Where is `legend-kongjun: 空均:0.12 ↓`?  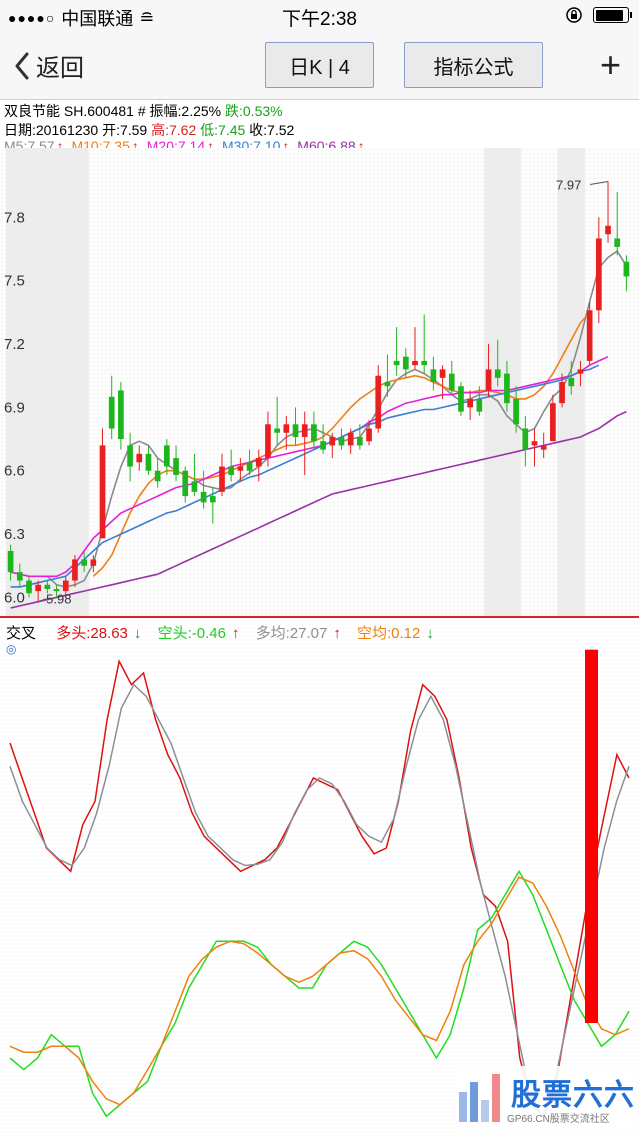
legend-kongjun: 空均:0.12 ↓ is located at coordinates (398, 633).